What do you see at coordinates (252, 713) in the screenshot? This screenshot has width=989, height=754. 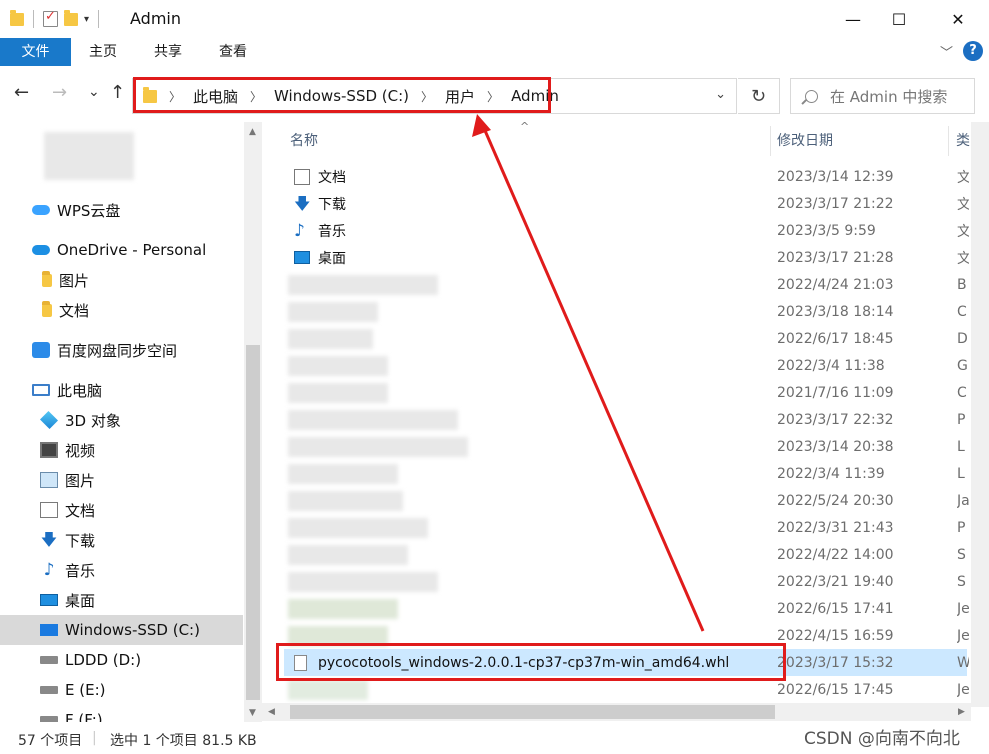 I see `scroll-down-arrow-icon: ▼` at bounding box center [252, 713].